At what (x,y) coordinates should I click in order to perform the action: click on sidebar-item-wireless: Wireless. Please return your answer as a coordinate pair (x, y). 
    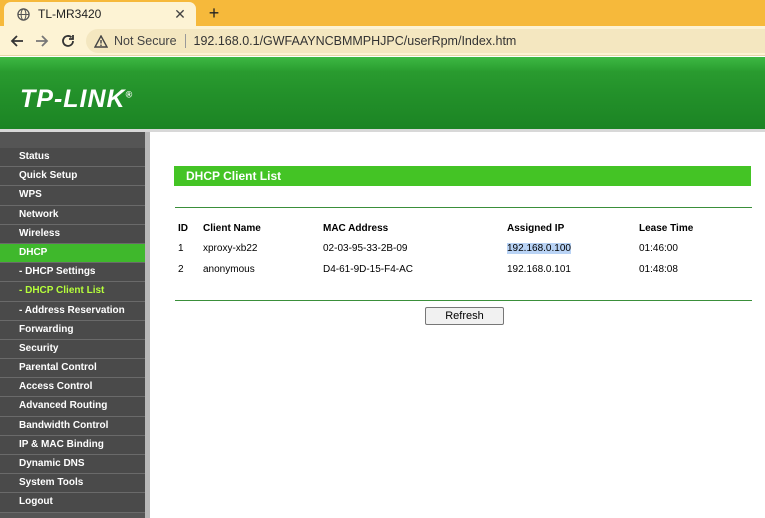
    Looking at the image, I should click on (72, 234).